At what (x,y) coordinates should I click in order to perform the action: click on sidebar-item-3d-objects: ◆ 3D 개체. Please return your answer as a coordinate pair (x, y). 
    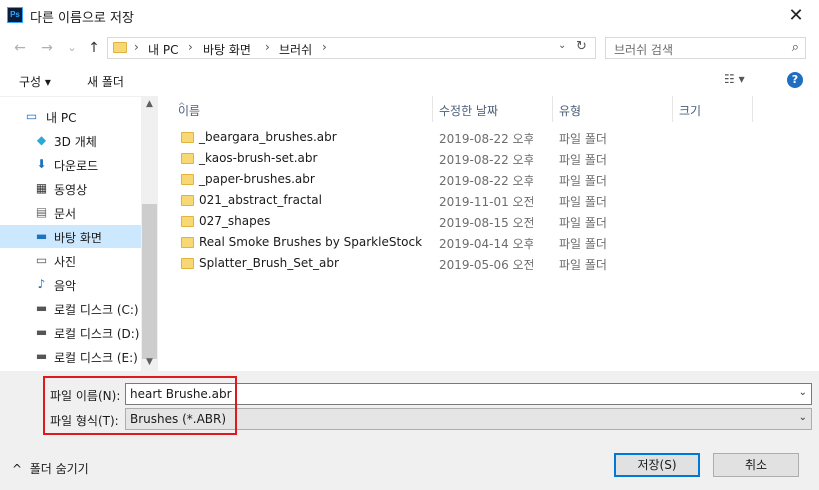
    Looking at the image, I should click on (70, 140).